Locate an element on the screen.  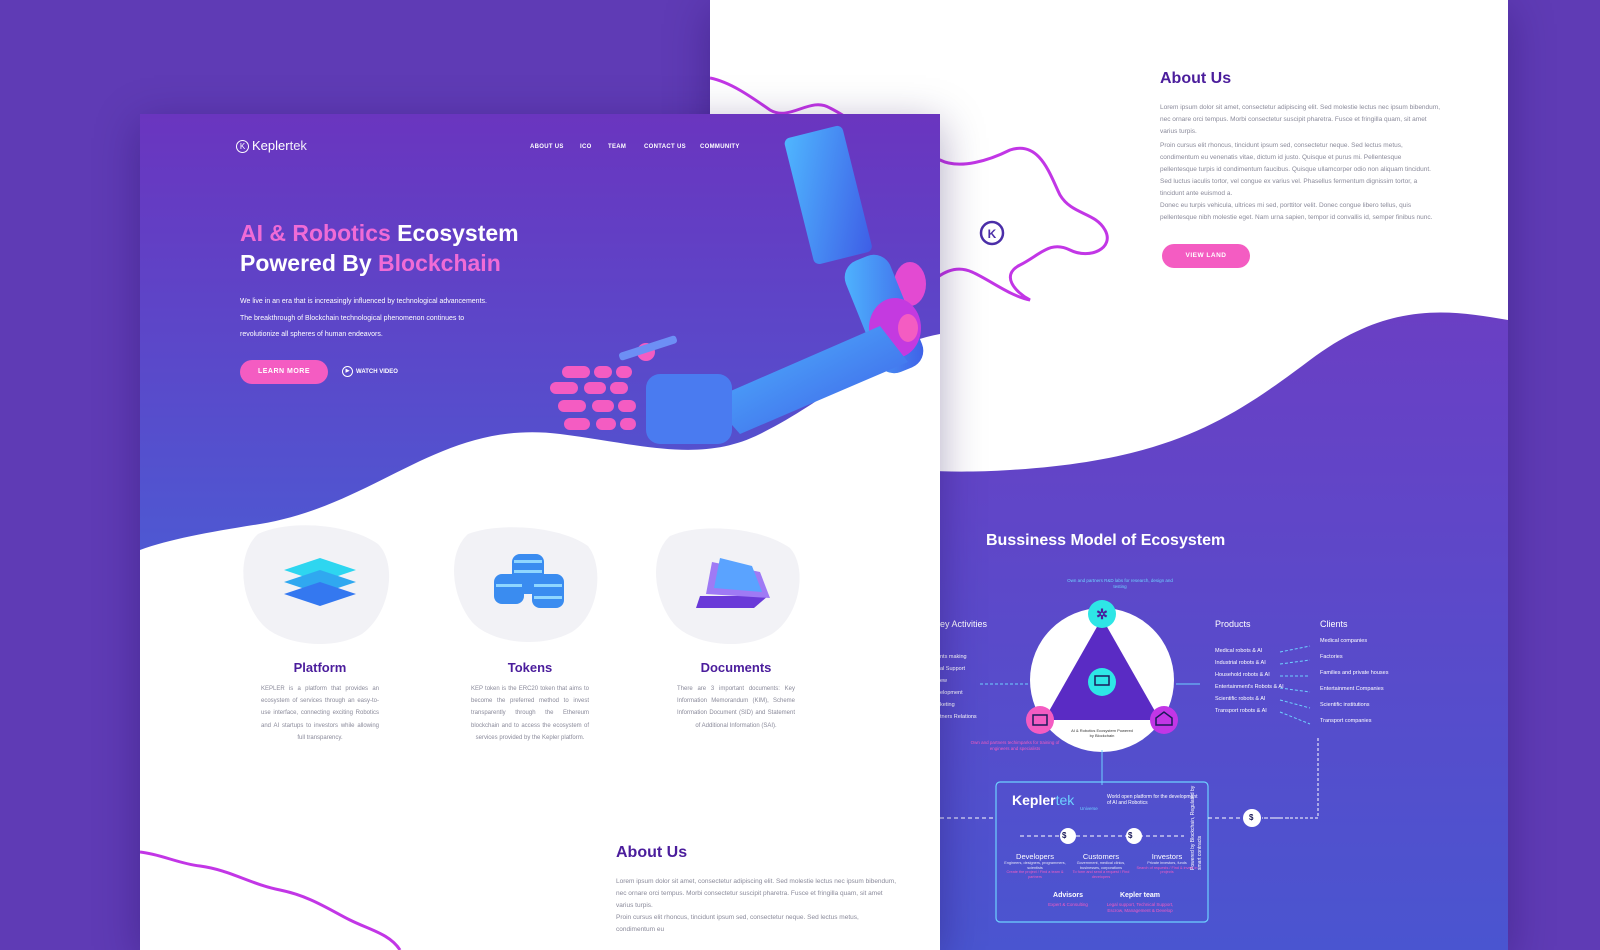
feature-title: Documents is located at coordinates (736, 667).